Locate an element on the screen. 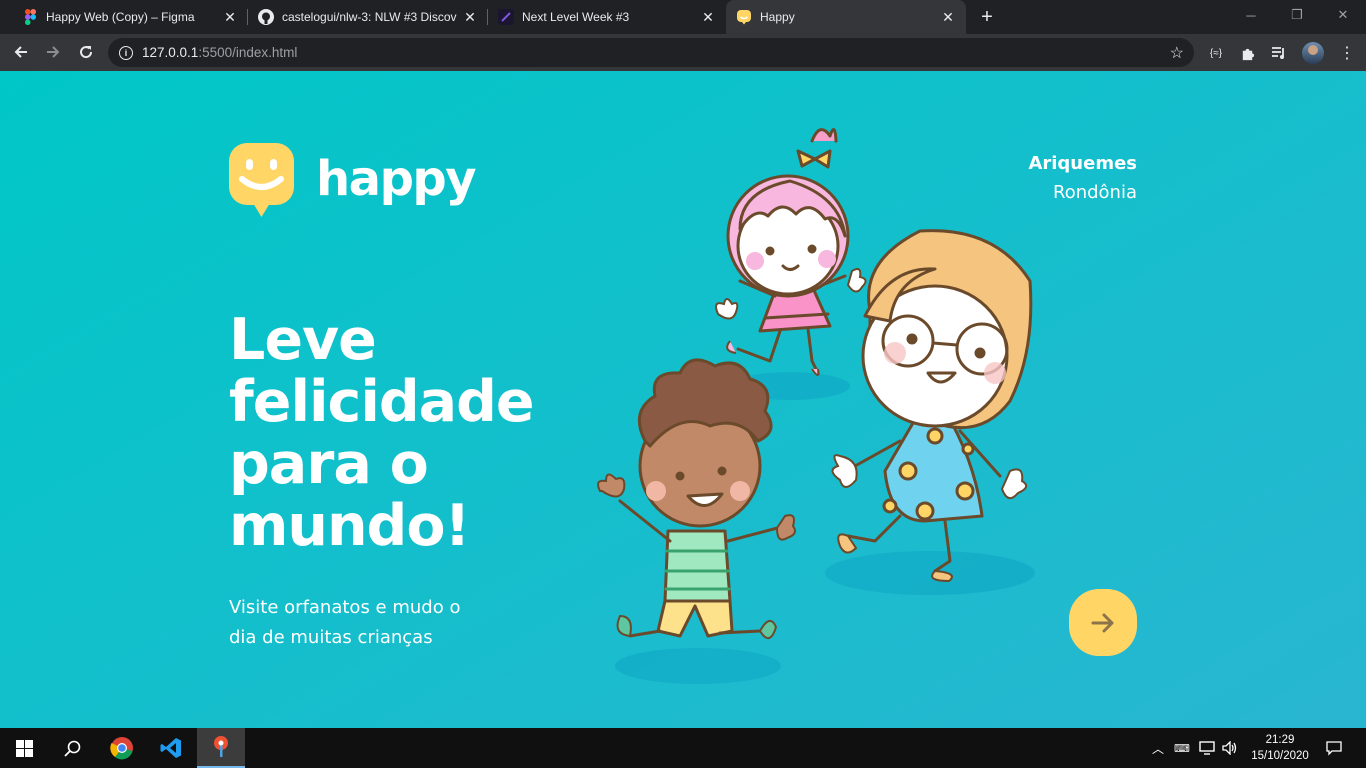  headline-line: Leve is located at coordinates (303, 340).